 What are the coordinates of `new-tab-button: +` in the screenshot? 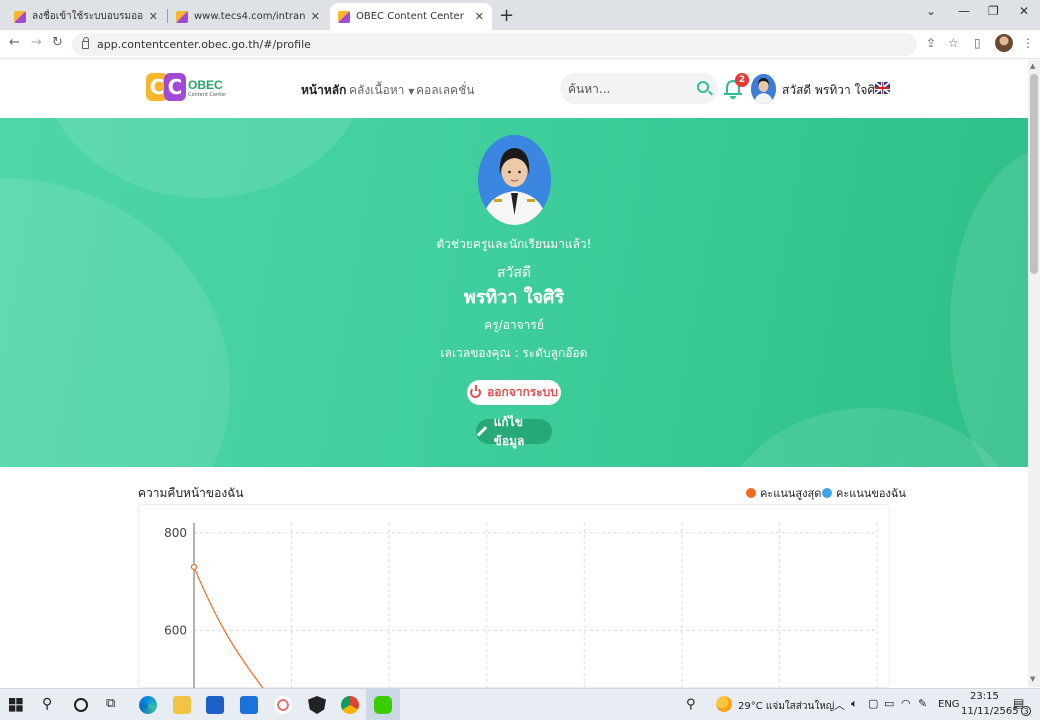 It's located at (506, 15).